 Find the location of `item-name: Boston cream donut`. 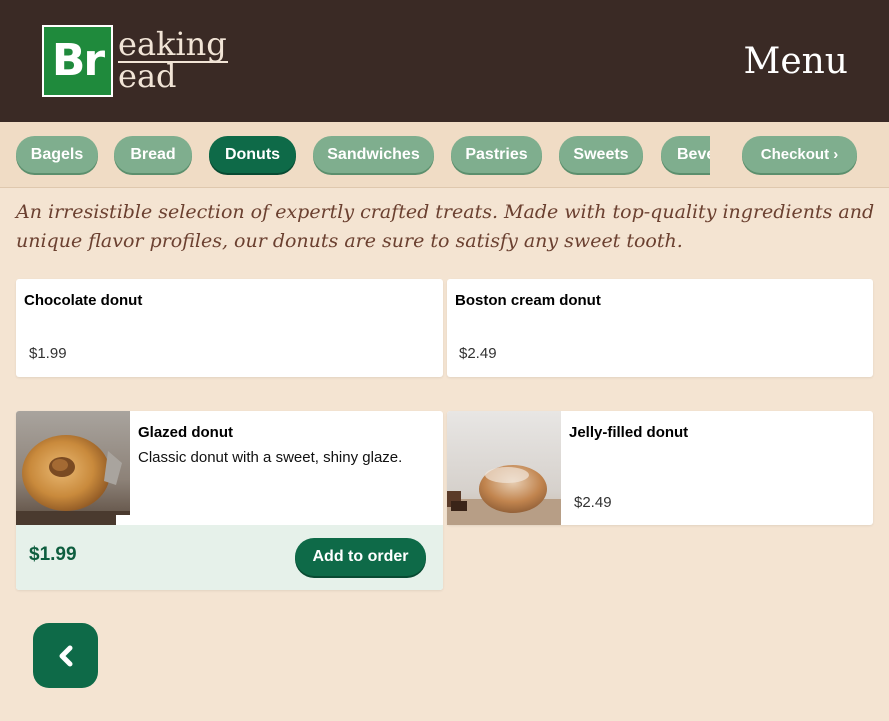

item-name: Boston cream donut is located at coordinates (528, 300).